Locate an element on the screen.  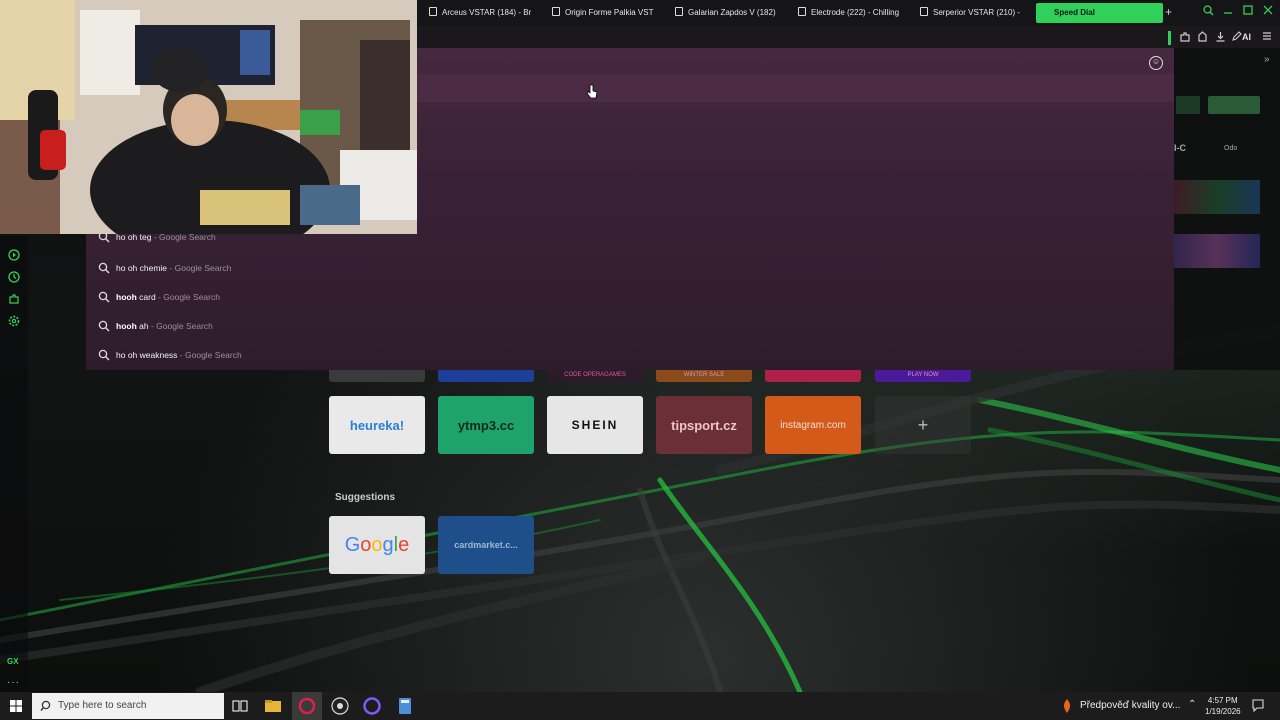
snapshot-icon is located at coordinates (1202, 38).